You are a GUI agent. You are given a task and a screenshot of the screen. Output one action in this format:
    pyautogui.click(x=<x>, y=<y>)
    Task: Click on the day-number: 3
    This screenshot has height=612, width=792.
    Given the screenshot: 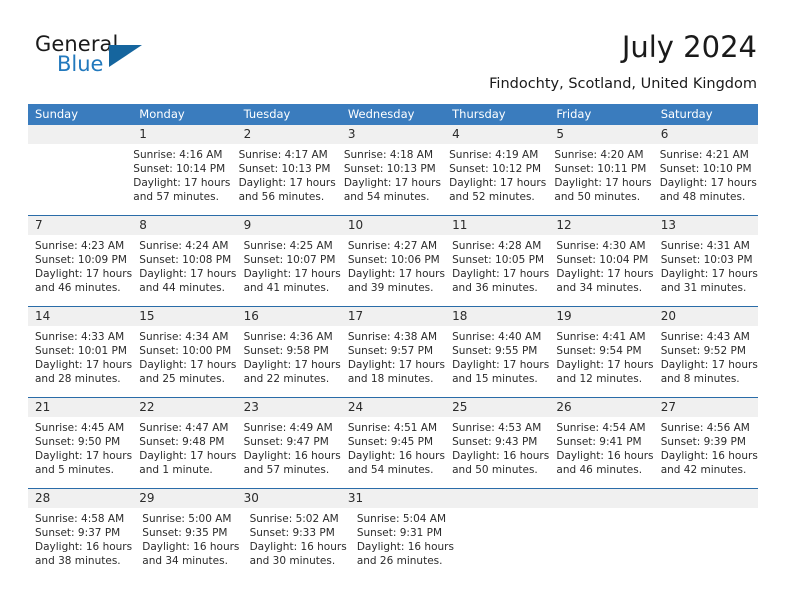 What is the action you would take?
    pyautogui.click(x=393, y=134)
    